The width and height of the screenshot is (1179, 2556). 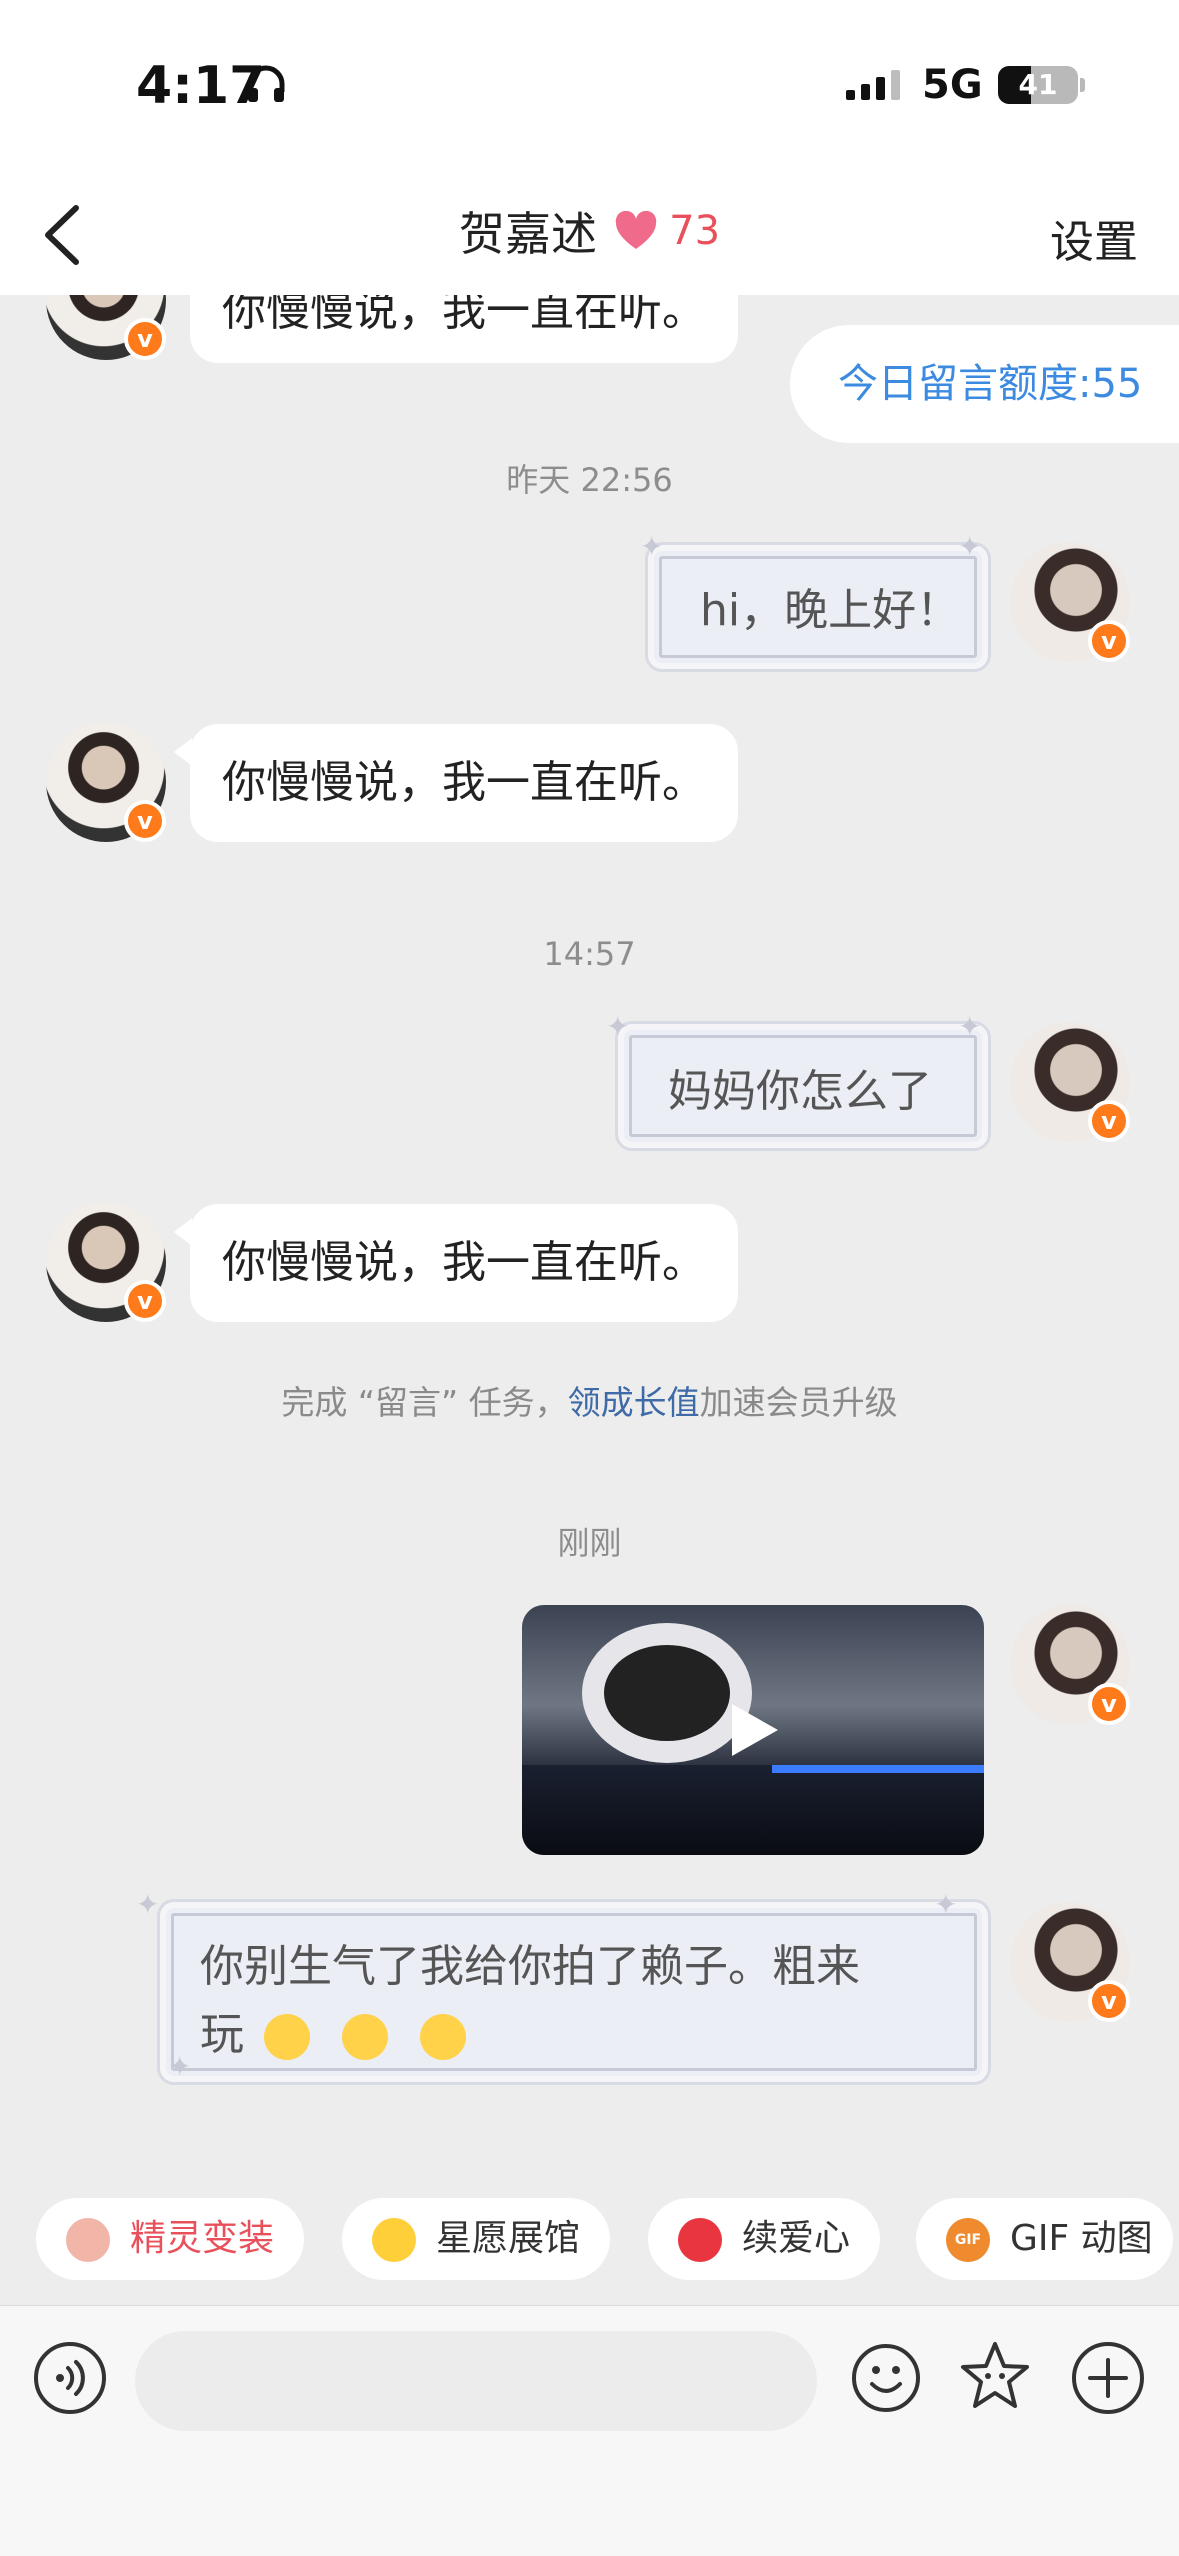 I want to click on video-message, so click(x=753, y=1730).